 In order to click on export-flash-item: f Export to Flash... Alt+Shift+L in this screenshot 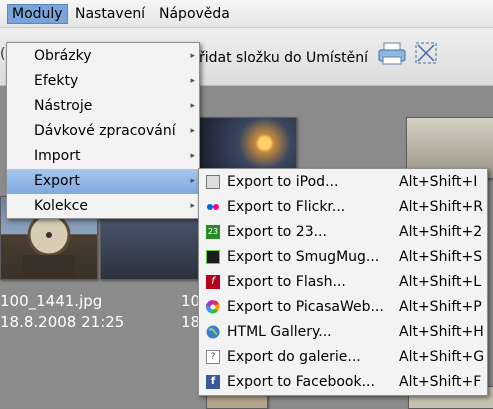, I will do `click(343, 282)`.